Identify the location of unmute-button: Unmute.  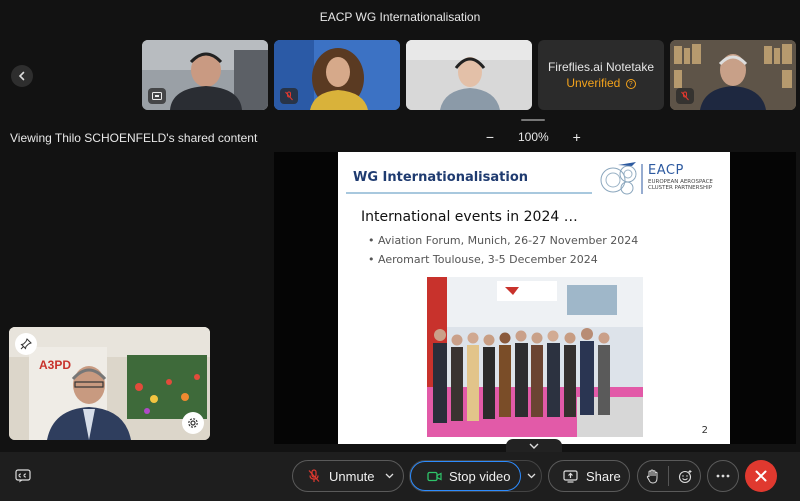
(335, 476).